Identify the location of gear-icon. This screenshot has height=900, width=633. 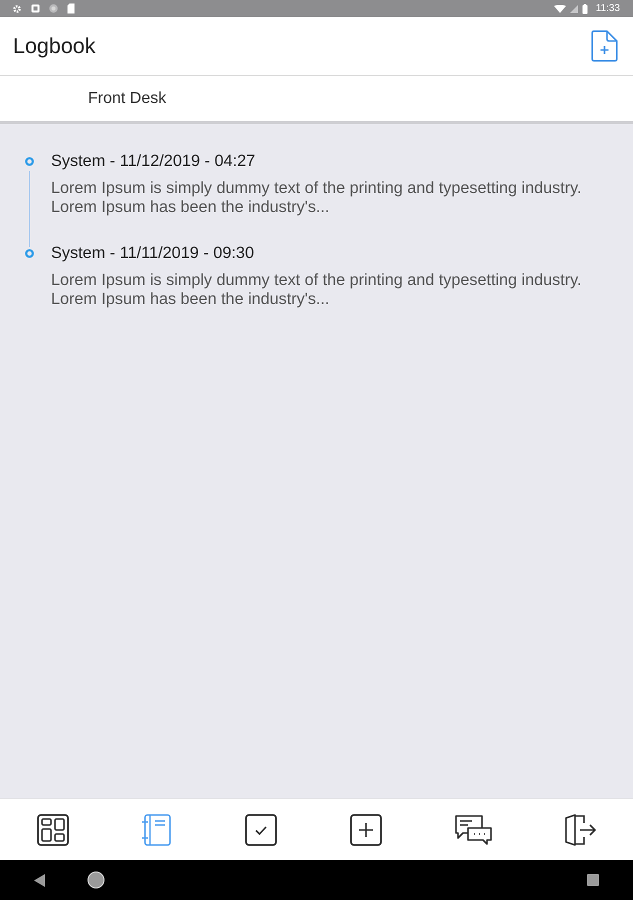
(17, 9).